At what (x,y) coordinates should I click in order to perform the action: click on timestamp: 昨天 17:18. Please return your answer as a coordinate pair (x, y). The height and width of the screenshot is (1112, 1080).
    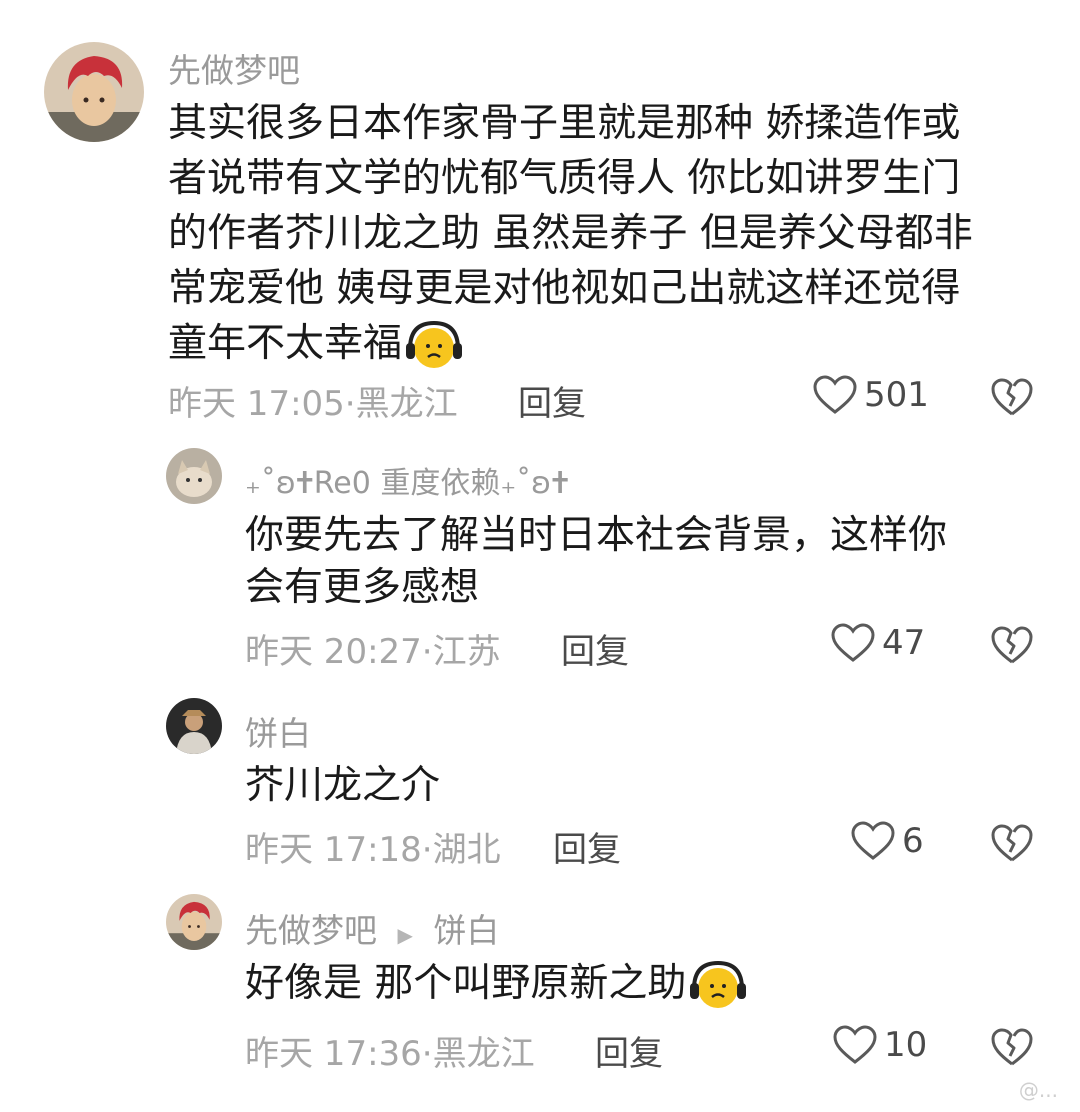
    Looking at the image, I should click on (333, 850).